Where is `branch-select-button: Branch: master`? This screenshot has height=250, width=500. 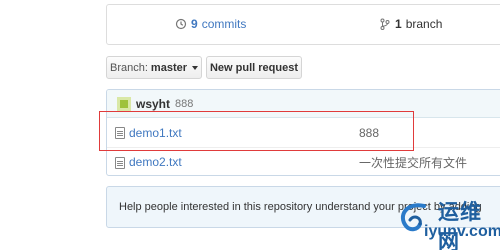
branch-select-button: Branch: master is located at coordinates (154, 67).